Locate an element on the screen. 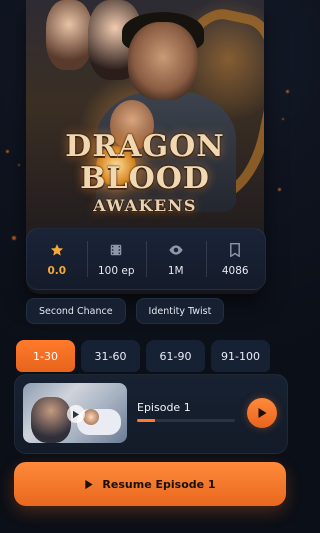 The image size is (320, 533). stats-bar: 0.0 100 ep 1M 4086 is located at coordinates (146, 259).